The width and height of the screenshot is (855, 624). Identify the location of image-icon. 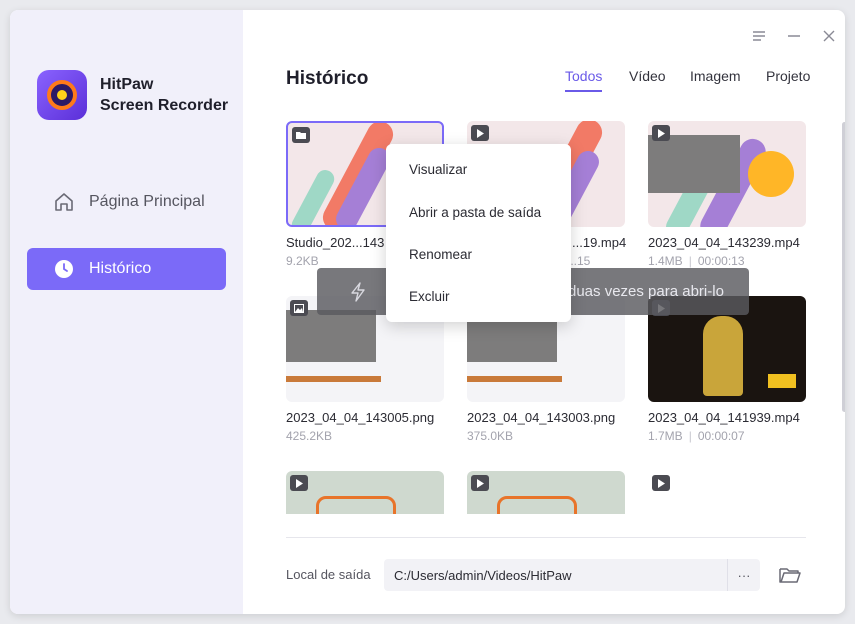
(299, 308).